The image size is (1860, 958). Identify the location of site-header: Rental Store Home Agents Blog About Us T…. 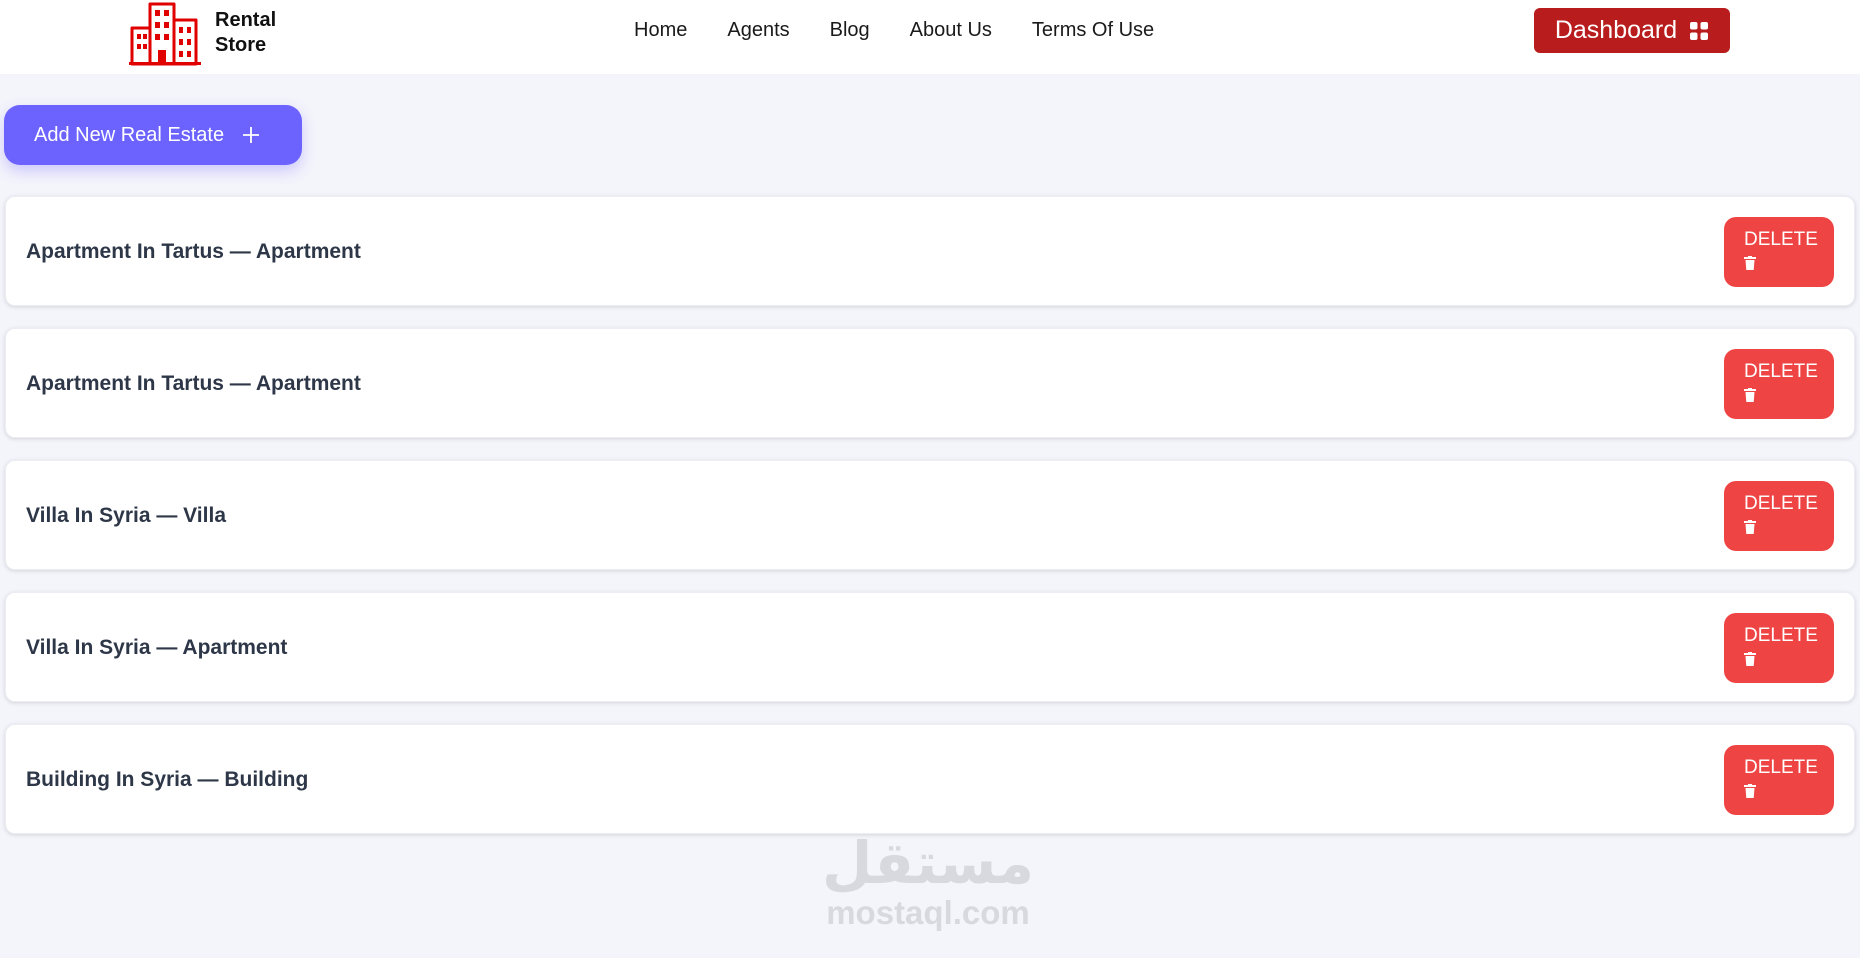
(930, 37).